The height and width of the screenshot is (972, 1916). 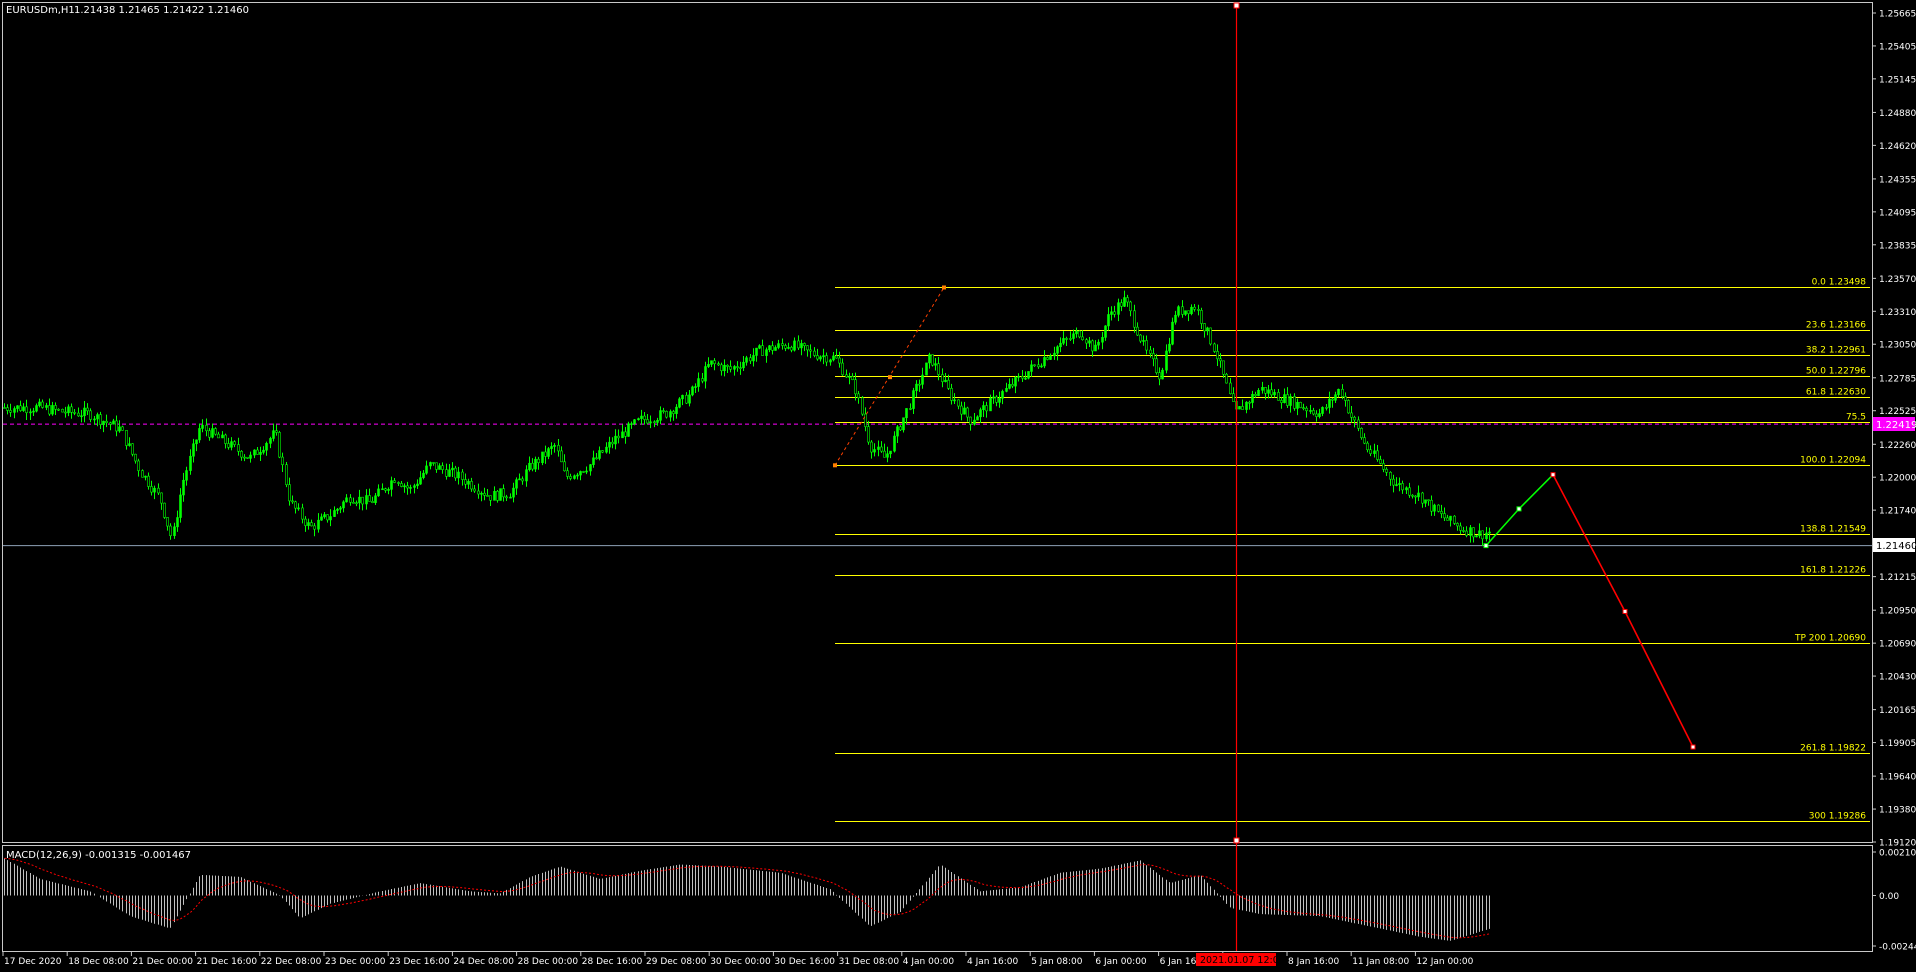 What do you see at coordinates (1236, 5) in the screenshot?
I see `cursor-top-handle` at bounding box center [1236, 5].